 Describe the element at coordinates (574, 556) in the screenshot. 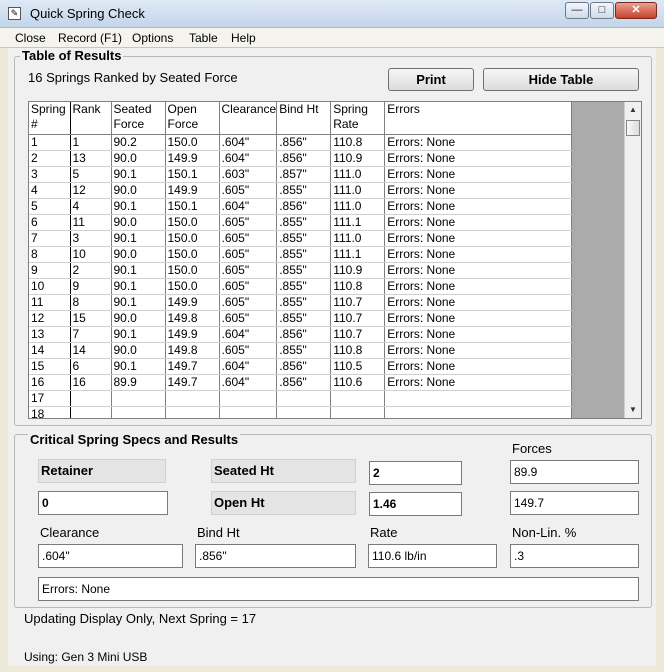

I see `nonlin-field: .3` at that location.